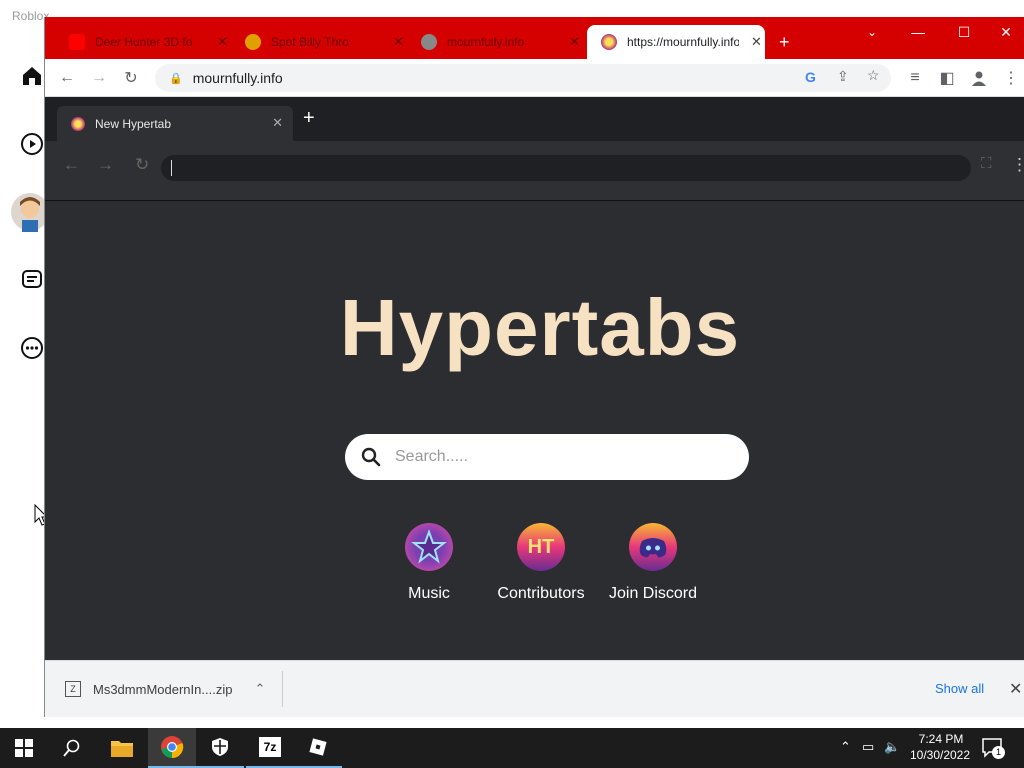  What do you see at coordinates (310, 42) in the screenshot?
I see `tab-label: Spot Billy Thro` at bounding box center [310, 42].